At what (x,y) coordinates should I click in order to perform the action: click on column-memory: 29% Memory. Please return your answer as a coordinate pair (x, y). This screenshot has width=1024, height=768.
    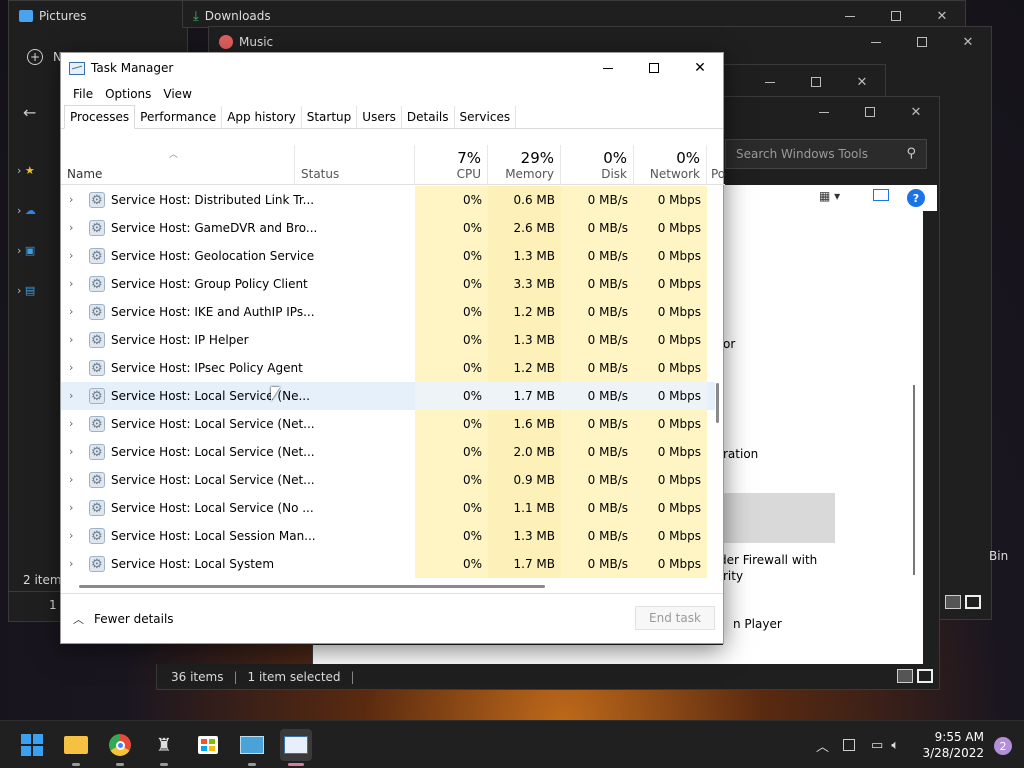
    Looking at the image, I should click on (524, 165).